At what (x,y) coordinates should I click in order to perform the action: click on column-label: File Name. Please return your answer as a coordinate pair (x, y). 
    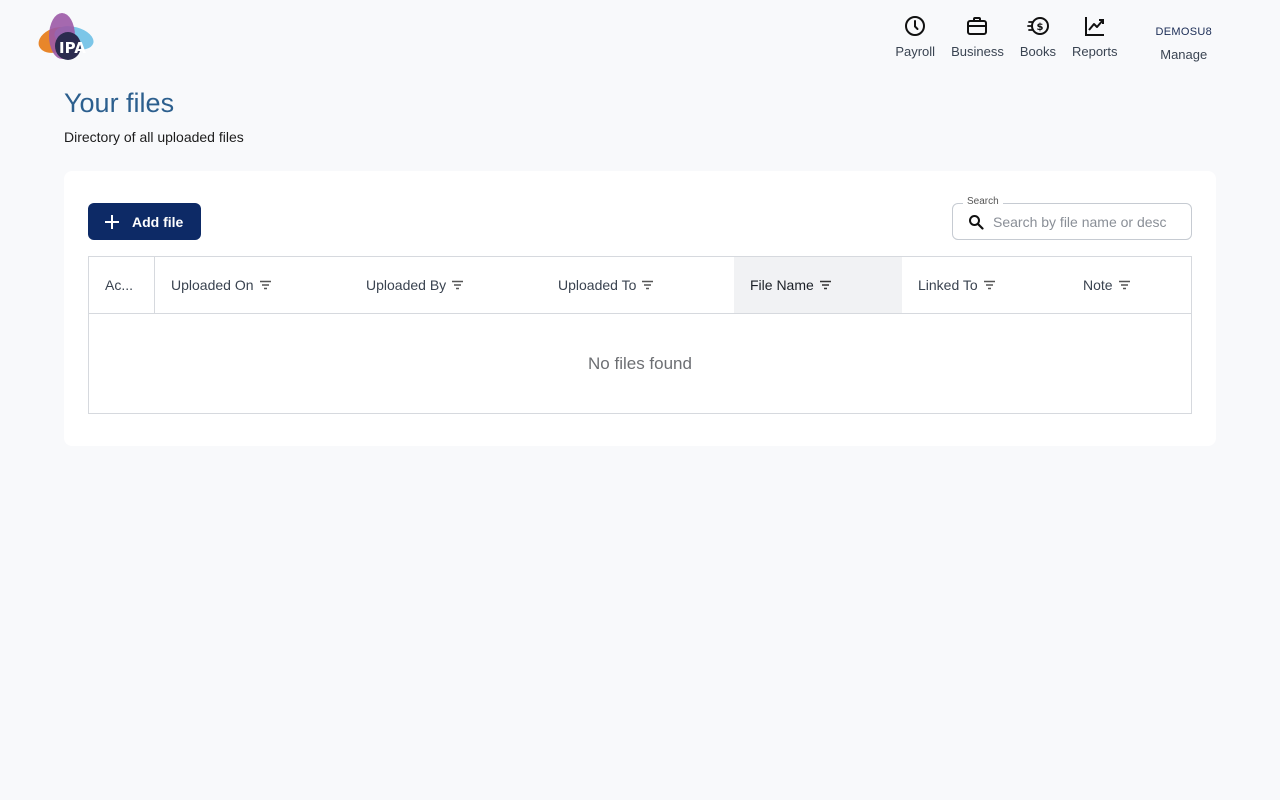
    Looking at the image, I should click on (782, 285).